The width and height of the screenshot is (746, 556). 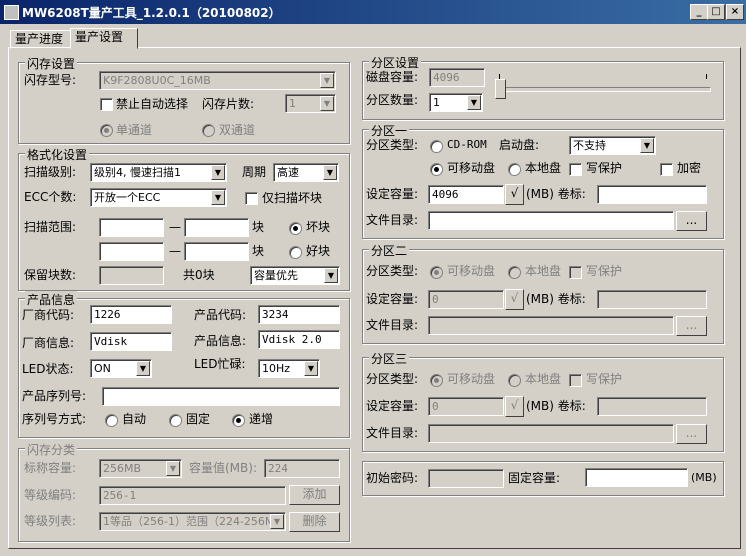 I want to click on product-info-label: 产品信息:, so click(x=220, y=341).